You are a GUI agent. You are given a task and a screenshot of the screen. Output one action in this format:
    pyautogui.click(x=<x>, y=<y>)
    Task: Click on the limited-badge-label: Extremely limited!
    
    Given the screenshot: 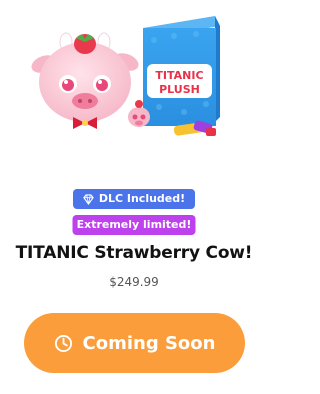 What is the action you would take?
    pyautogui.click(x=134, y=224)
    